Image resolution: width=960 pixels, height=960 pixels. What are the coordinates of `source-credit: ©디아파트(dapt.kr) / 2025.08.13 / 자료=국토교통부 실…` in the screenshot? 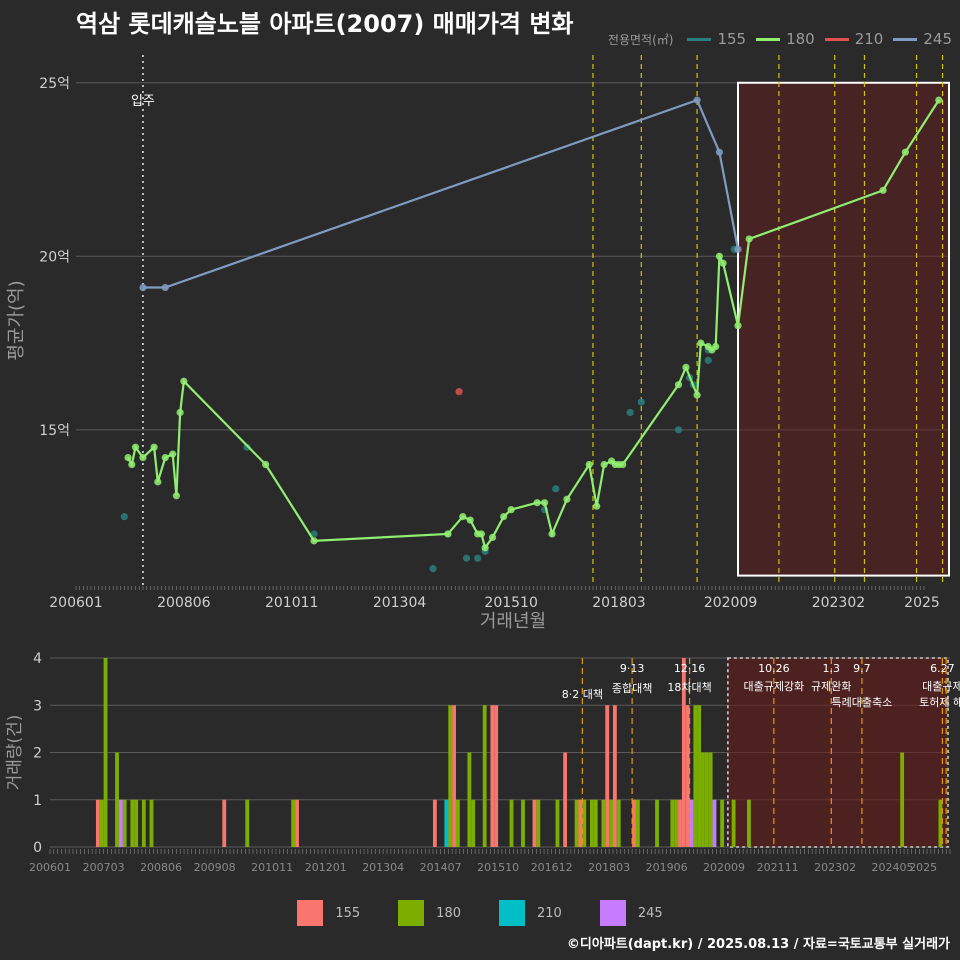 It's located at (758, 944).